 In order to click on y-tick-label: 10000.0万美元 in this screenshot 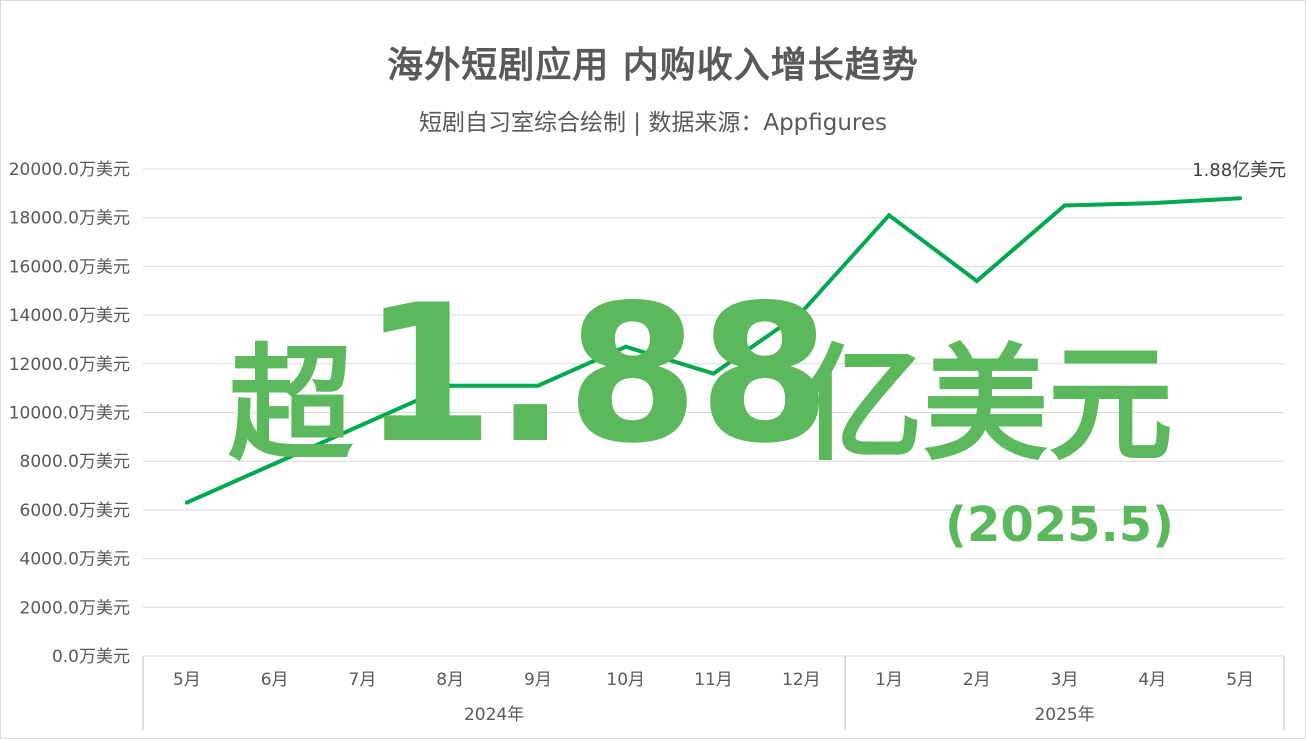, I will do `click(69, 414)`.